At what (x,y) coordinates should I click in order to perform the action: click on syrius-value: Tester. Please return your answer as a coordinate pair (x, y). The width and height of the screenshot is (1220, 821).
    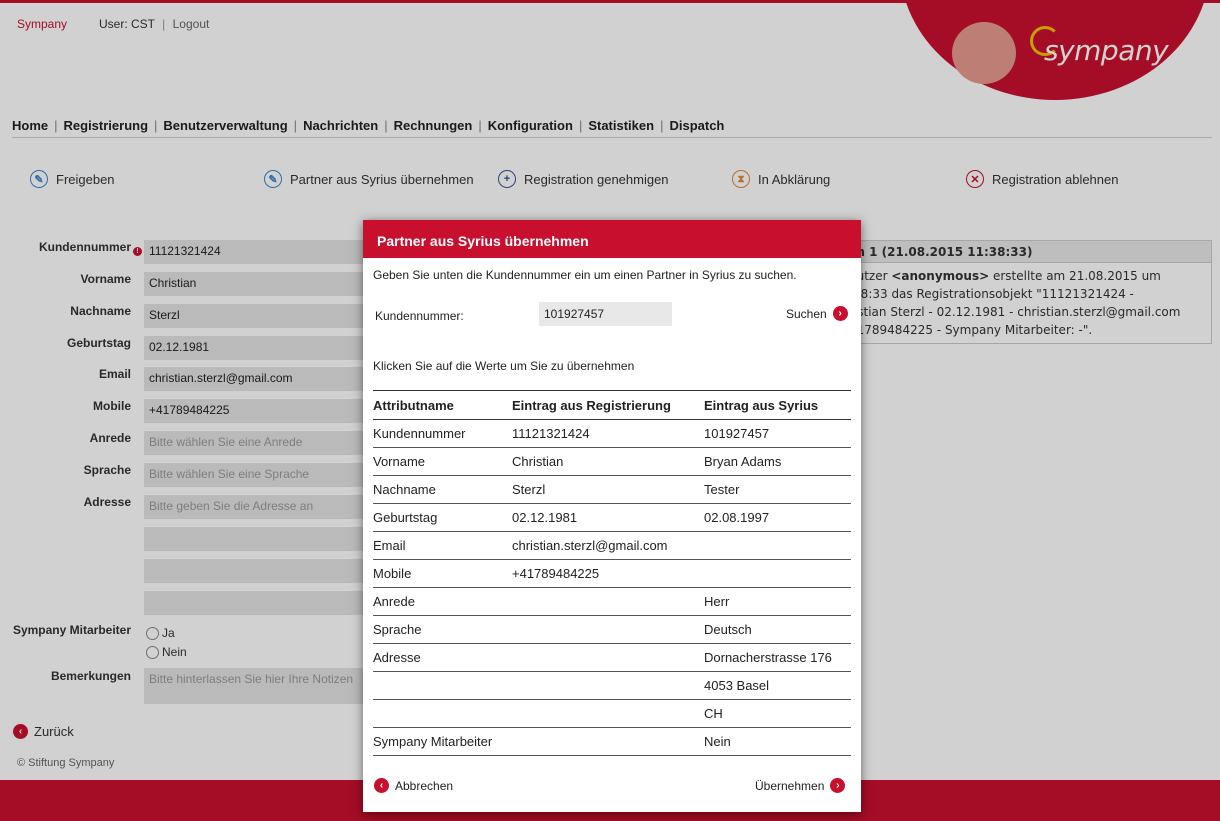
    Looking at the image, I should click on (777, 489).